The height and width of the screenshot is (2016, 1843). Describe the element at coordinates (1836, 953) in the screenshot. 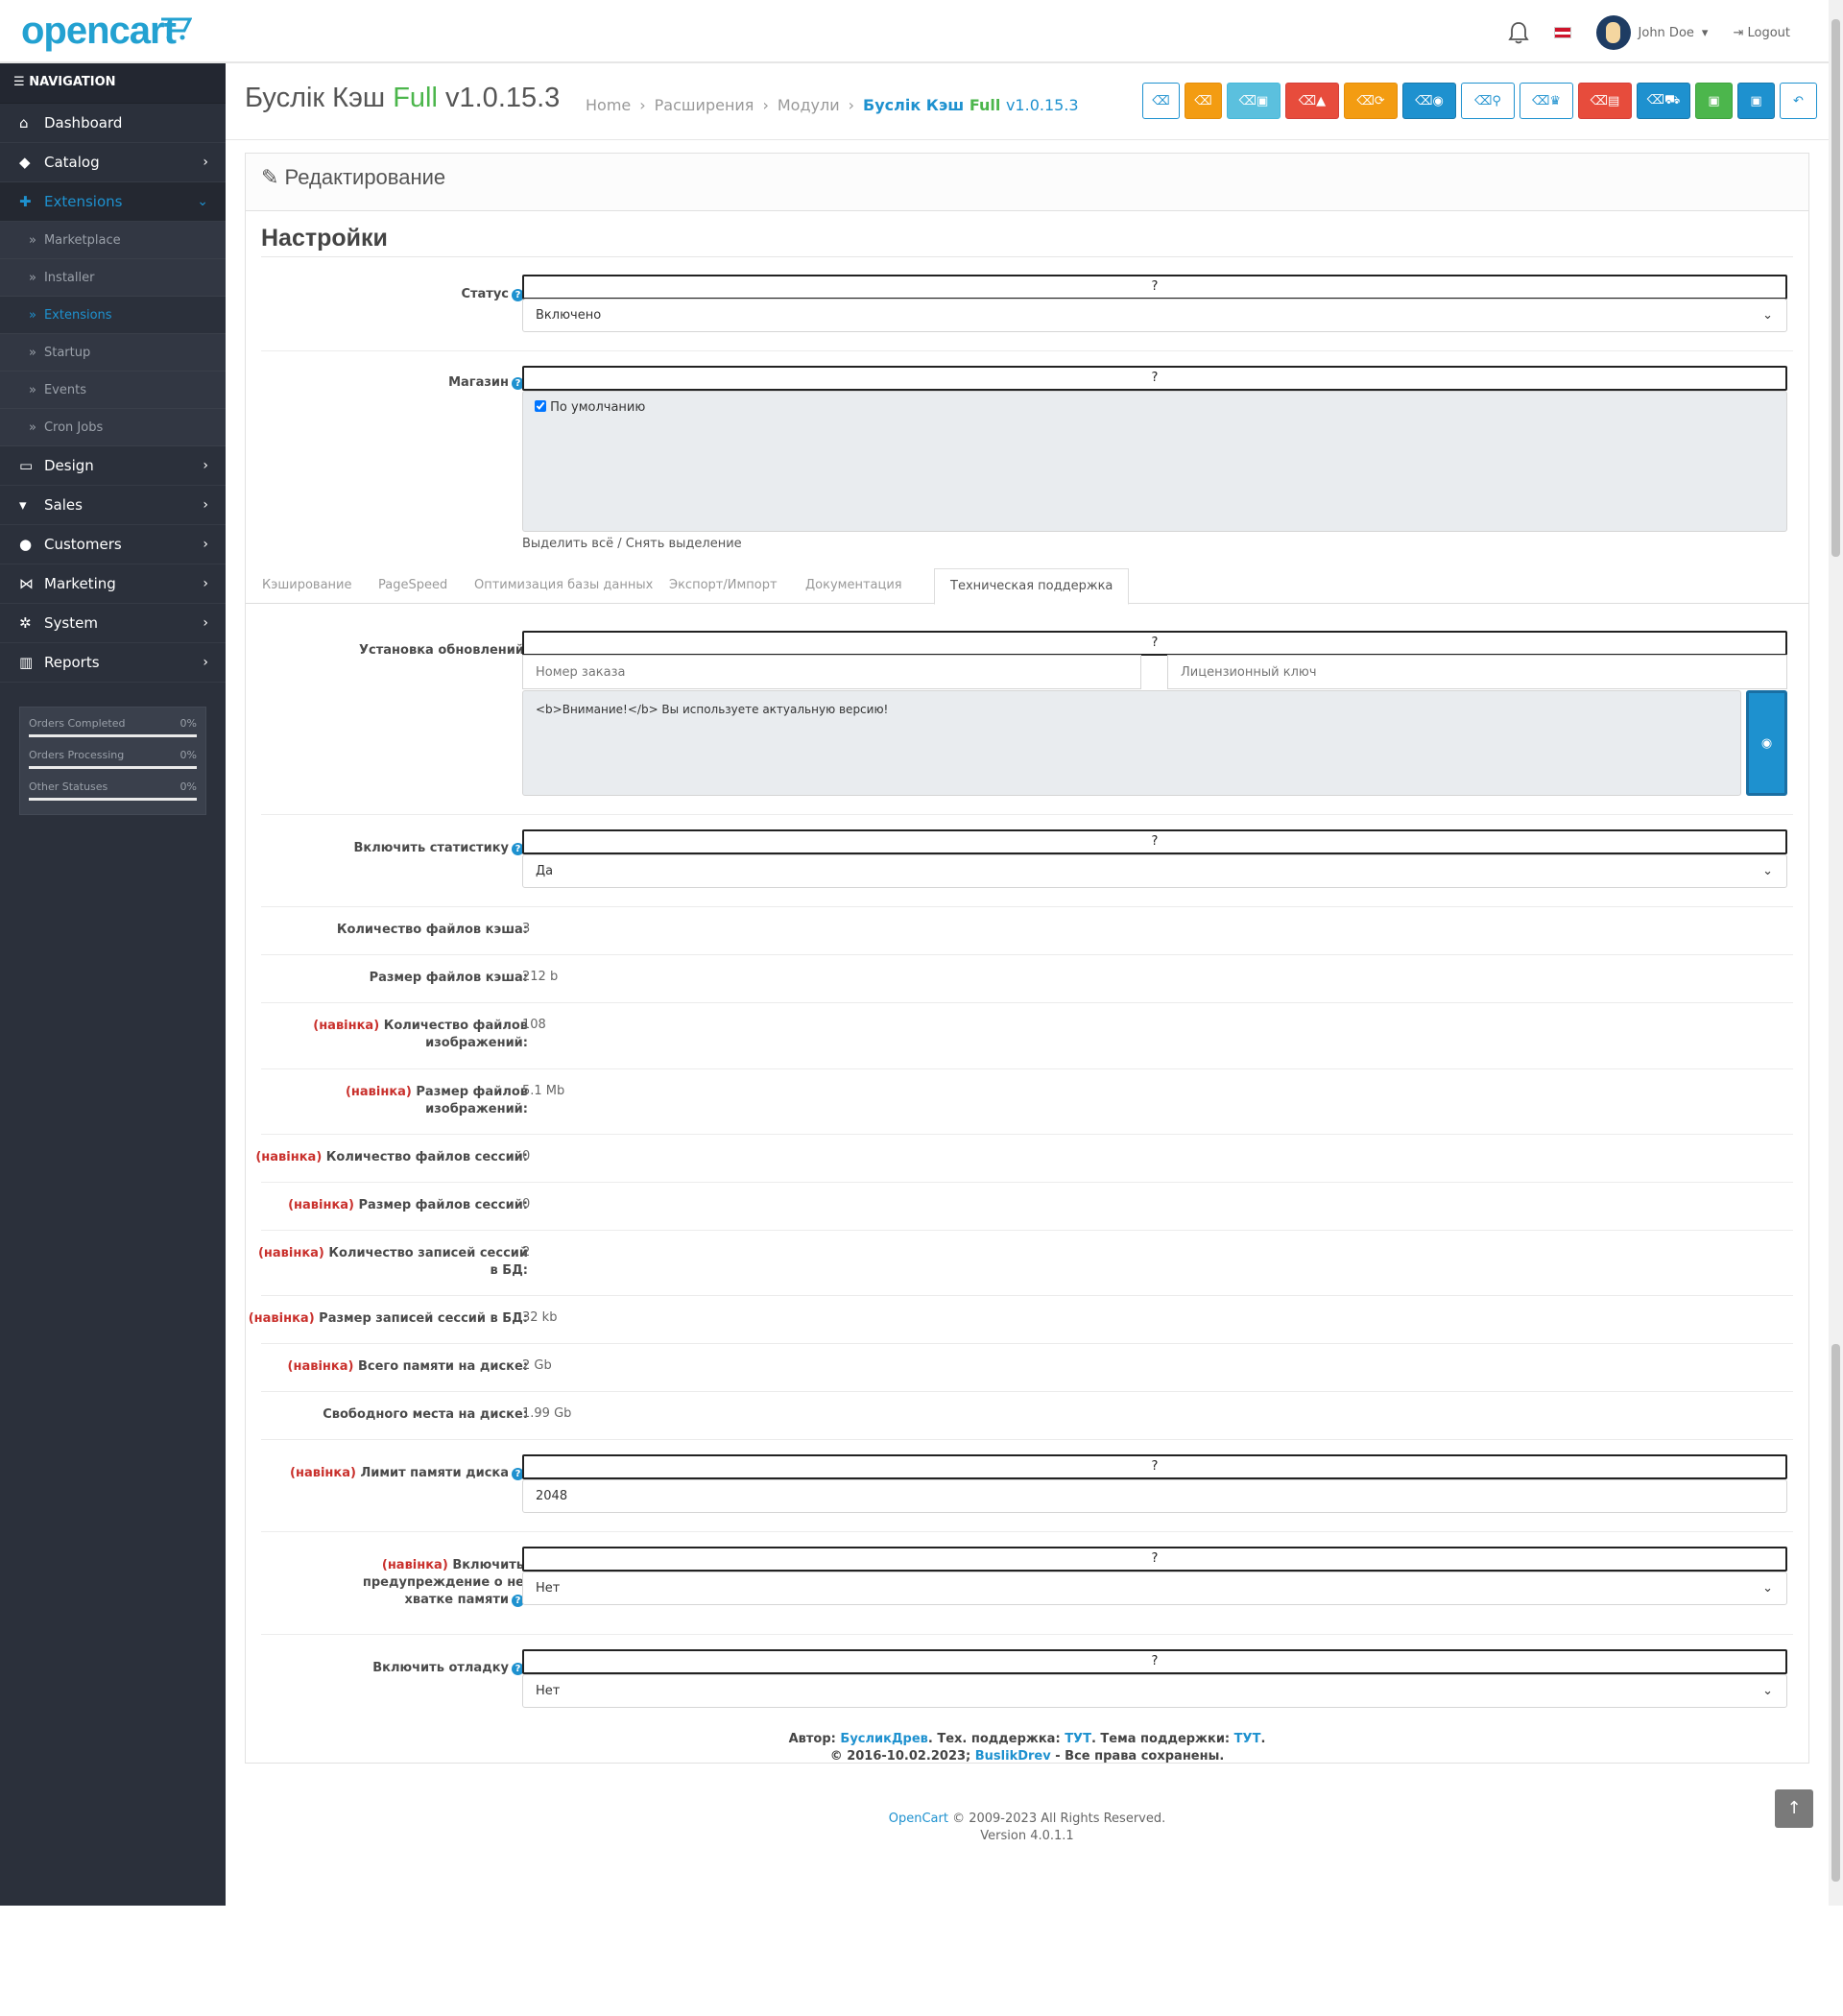

I see `scrollbar` at that location.